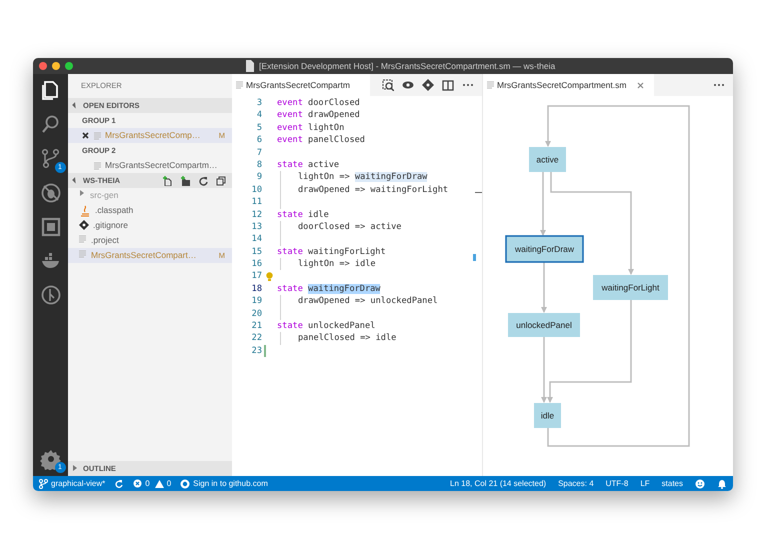  What do you see at coordinates (51, 193) in the screenshot?
I see `bug-icon` at bounding box center [51, 193].